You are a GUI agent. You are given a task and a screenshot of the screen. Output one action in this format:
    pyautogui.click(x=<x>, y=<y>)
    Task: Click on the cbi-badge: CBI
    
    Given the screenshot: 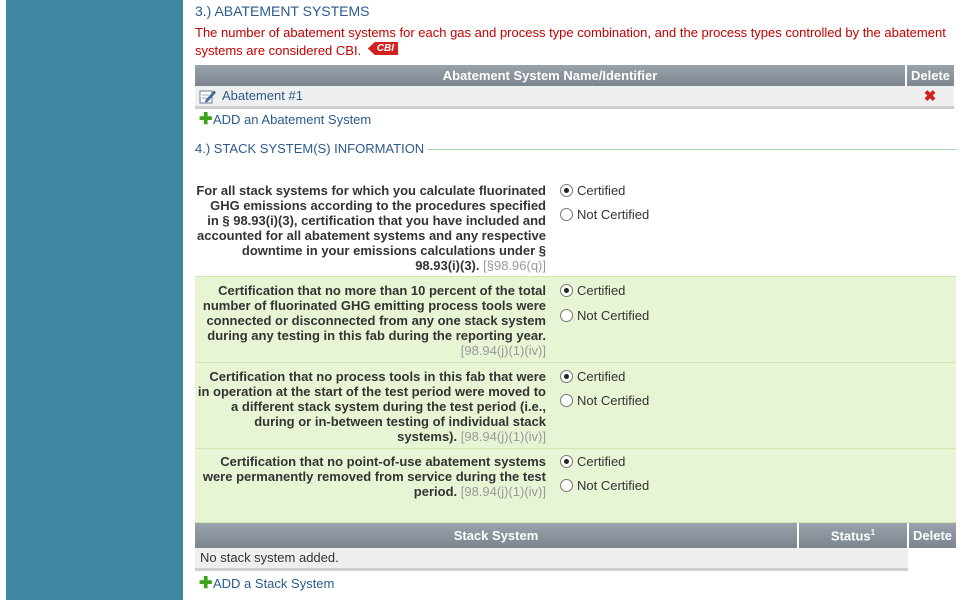 What is the action you would take?
    pyautogui.click(x=383, y=48)
    